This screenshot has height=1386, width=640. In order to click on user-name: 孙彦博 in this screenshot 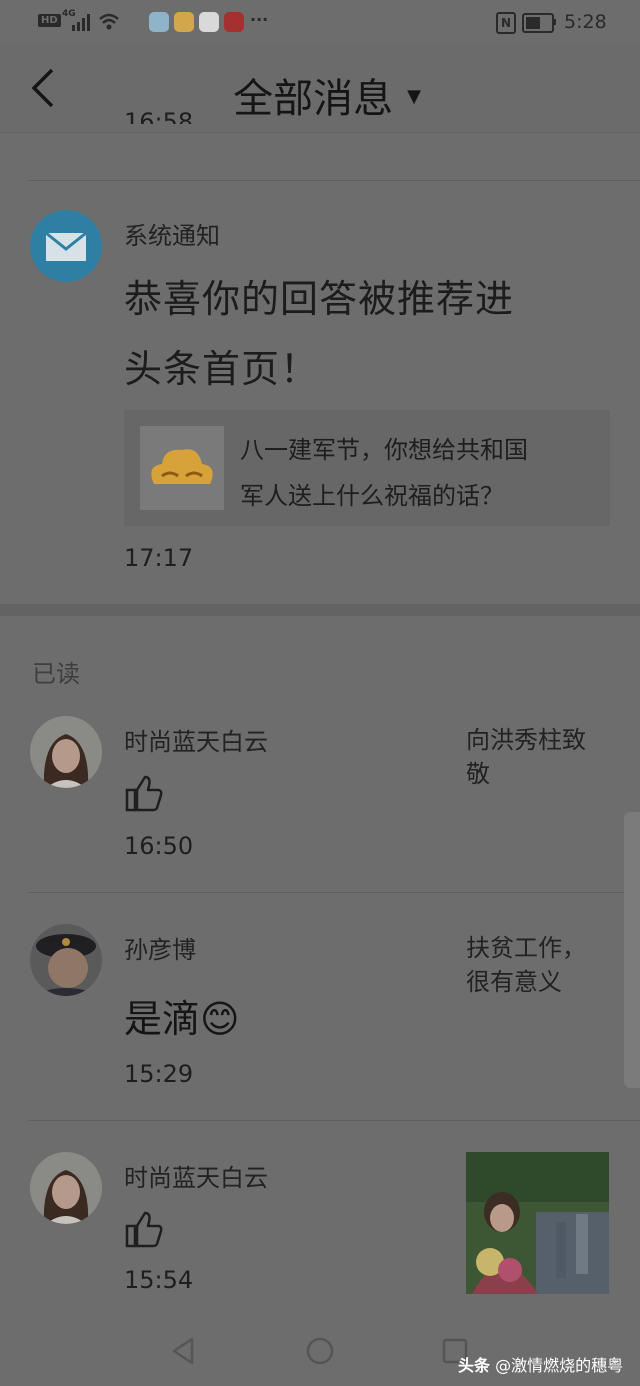, I will do `click(160, 950)`.